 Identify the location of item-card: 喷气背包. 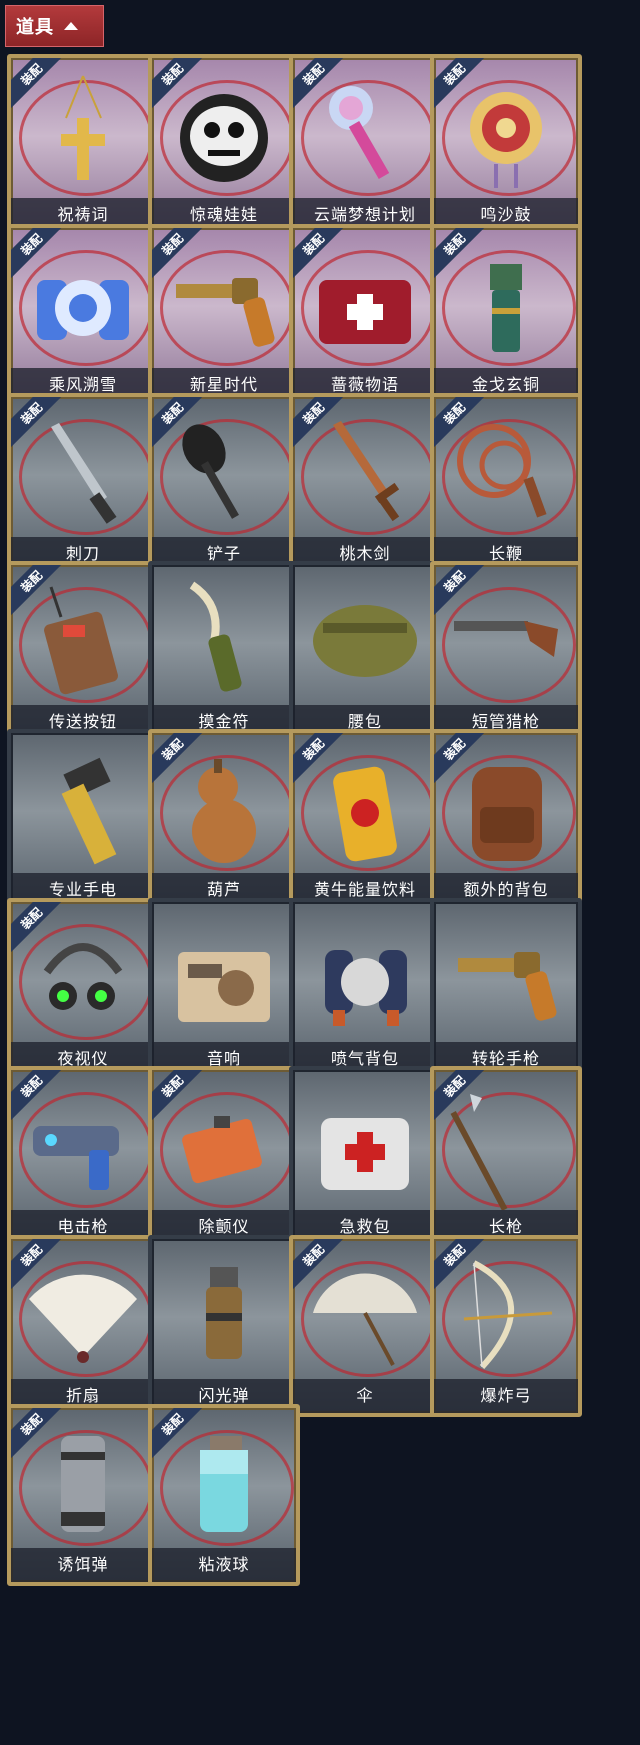
(365, 989).